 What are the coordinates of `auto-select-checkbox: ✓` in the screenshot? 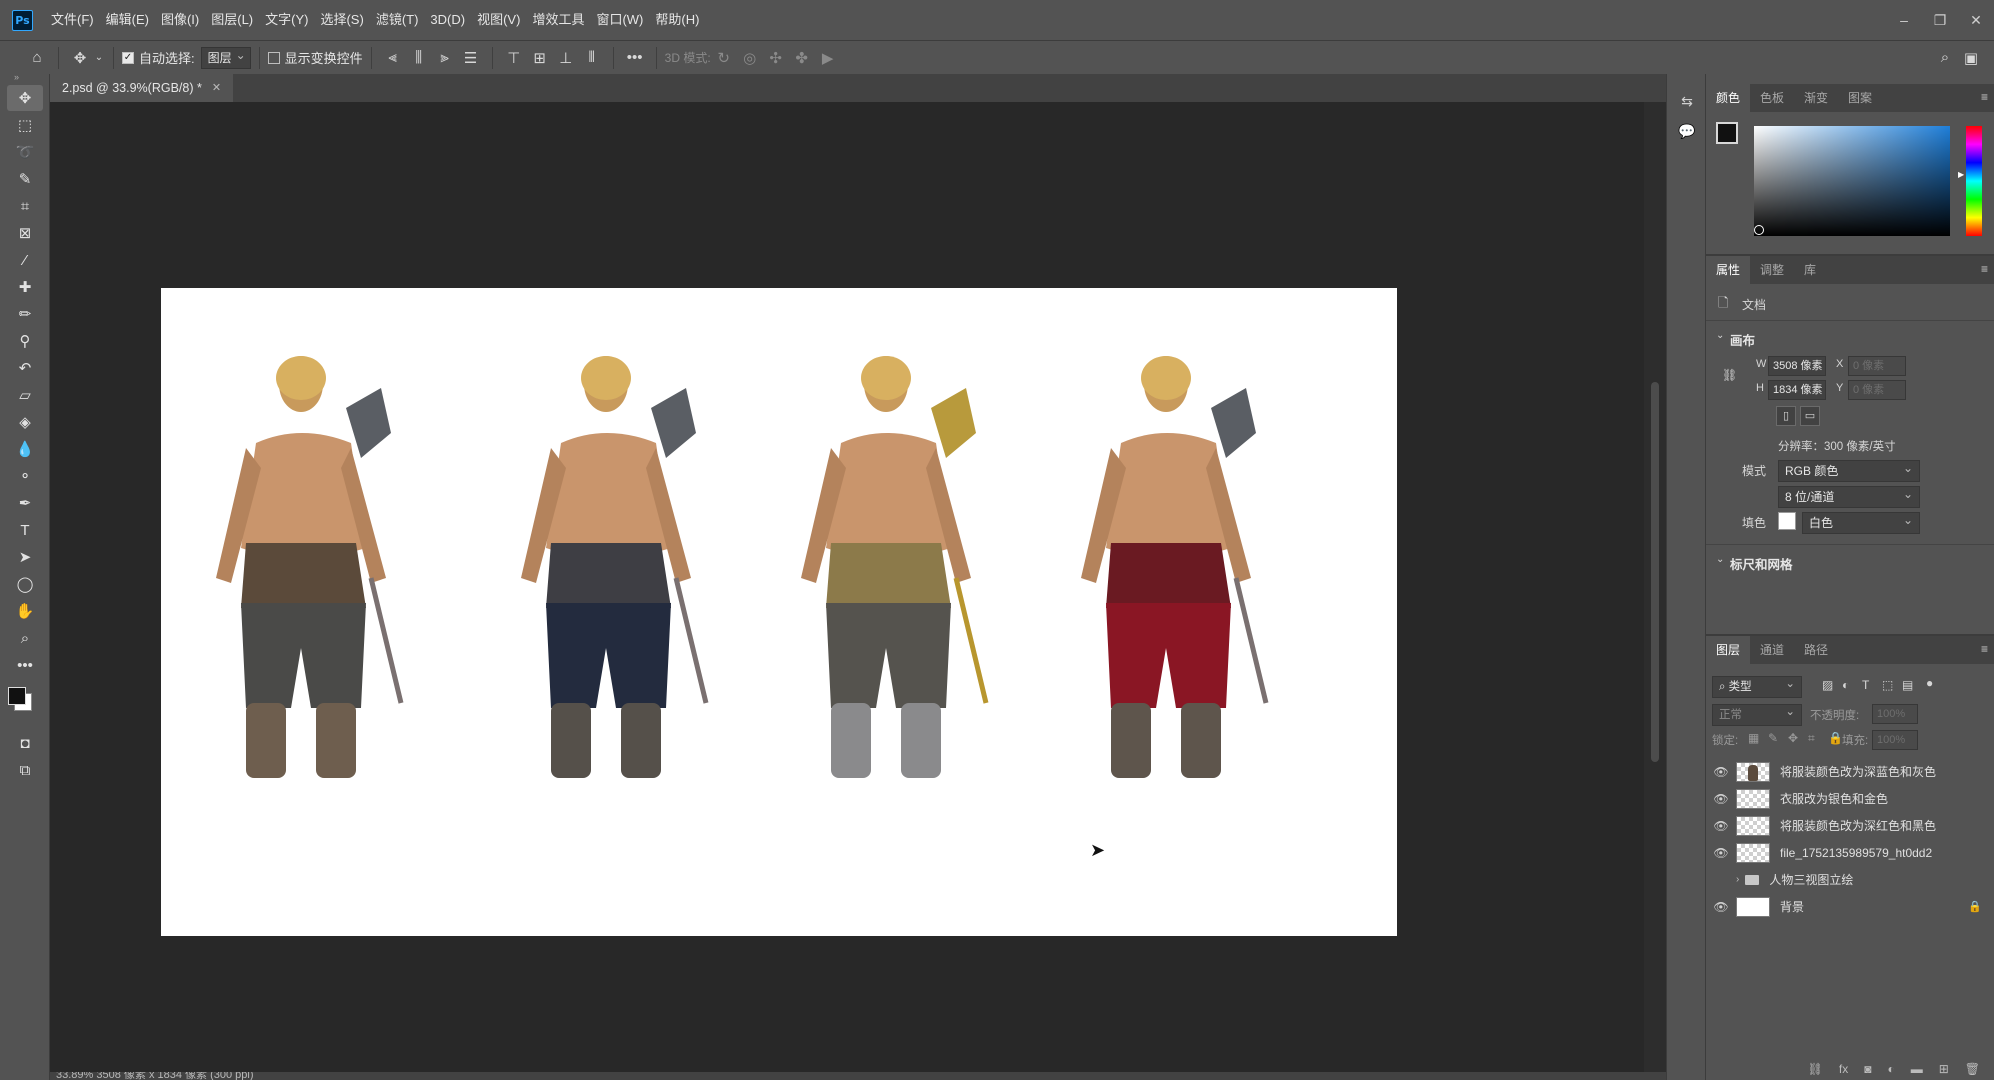 It's located at (128, 57).